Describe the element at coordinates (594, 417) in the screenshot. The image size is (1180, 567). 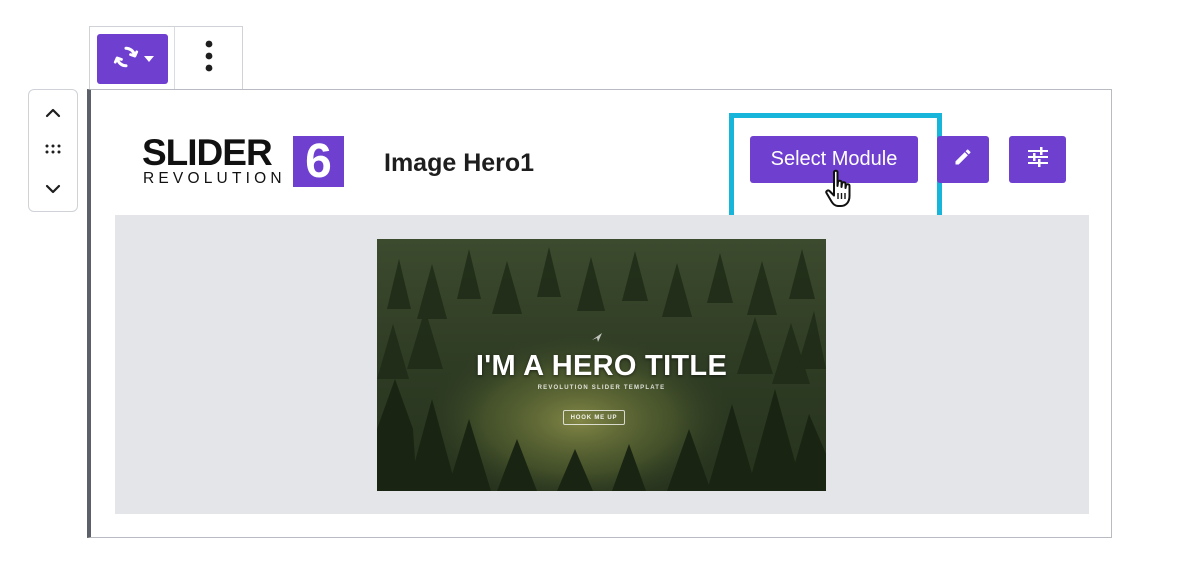
I see `hero-button: HOOK ME UP` at that location.